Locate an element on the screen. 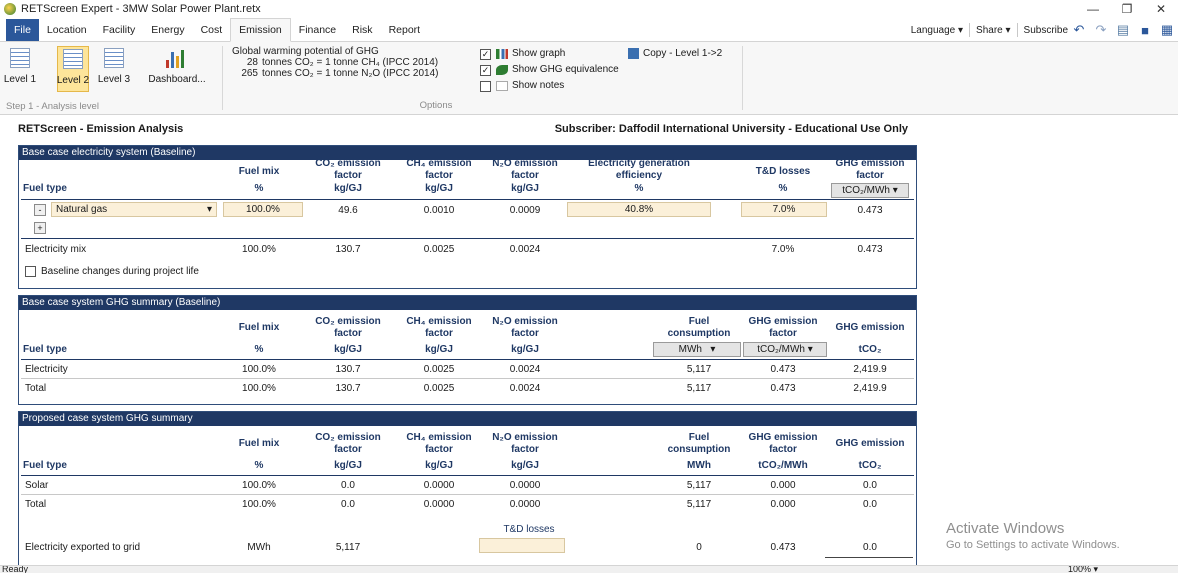  minimize-button: — is located at coordinates (1093, 9).